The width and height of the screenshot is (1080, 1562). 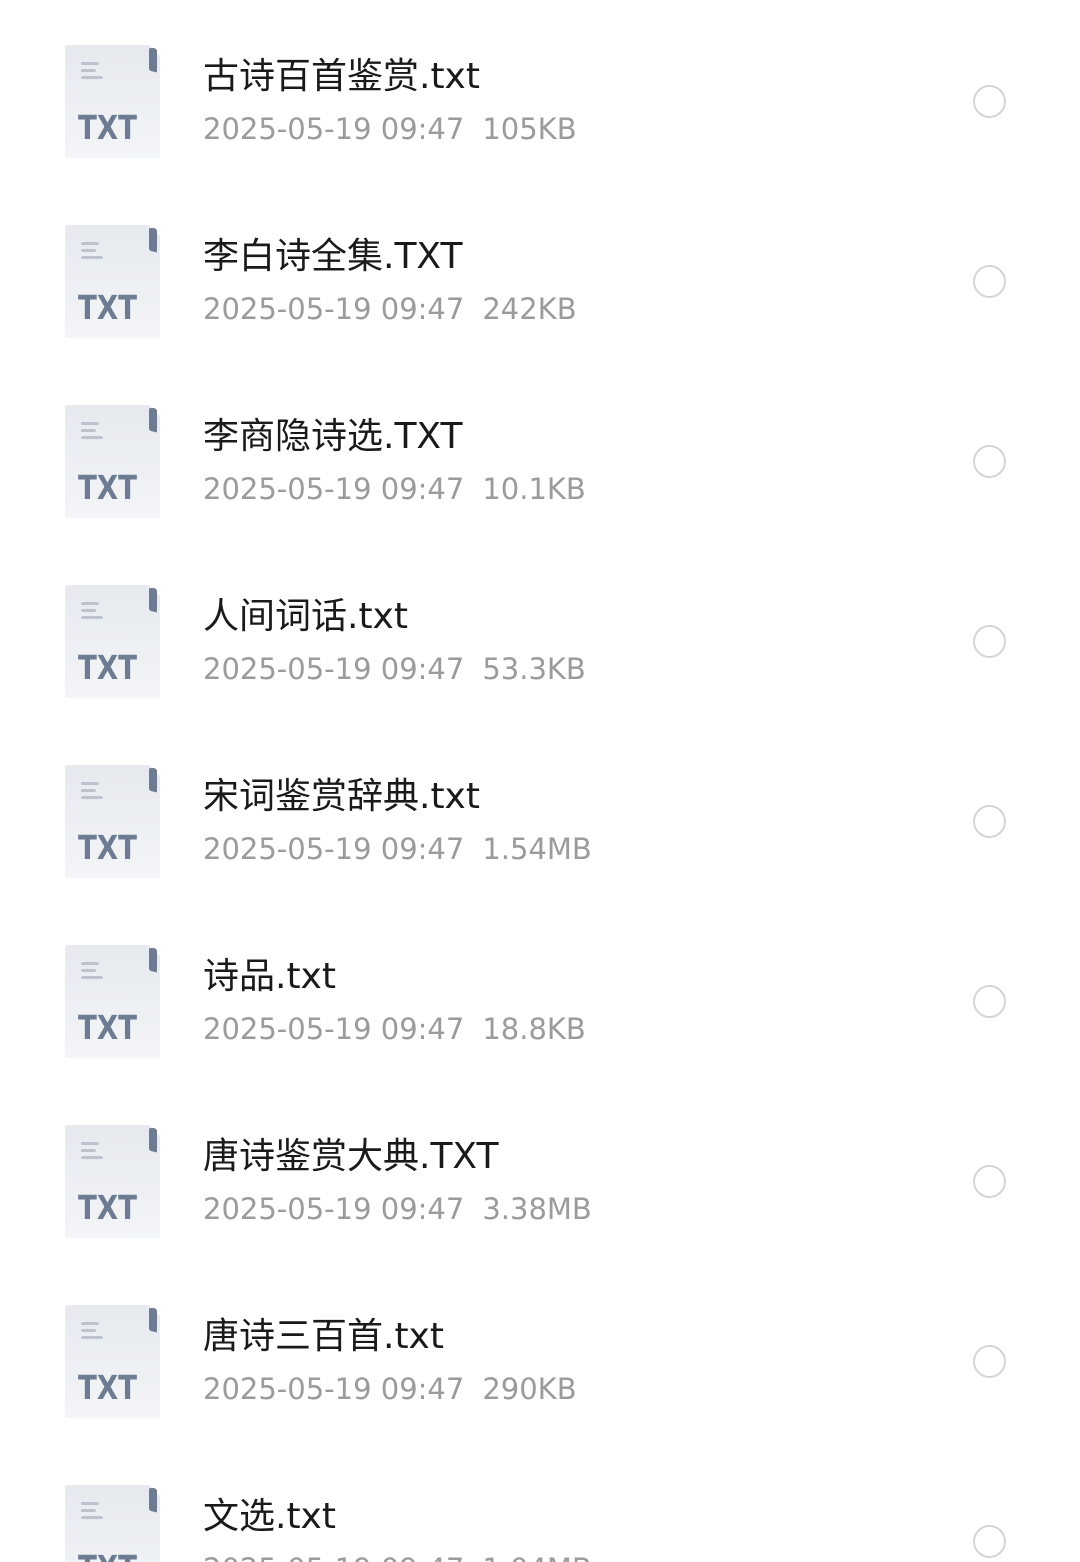 What do you see at coordinates (537, 849) in the screenshot?
I see `file-size: 1.54MB` at bounding box center [537, 849].